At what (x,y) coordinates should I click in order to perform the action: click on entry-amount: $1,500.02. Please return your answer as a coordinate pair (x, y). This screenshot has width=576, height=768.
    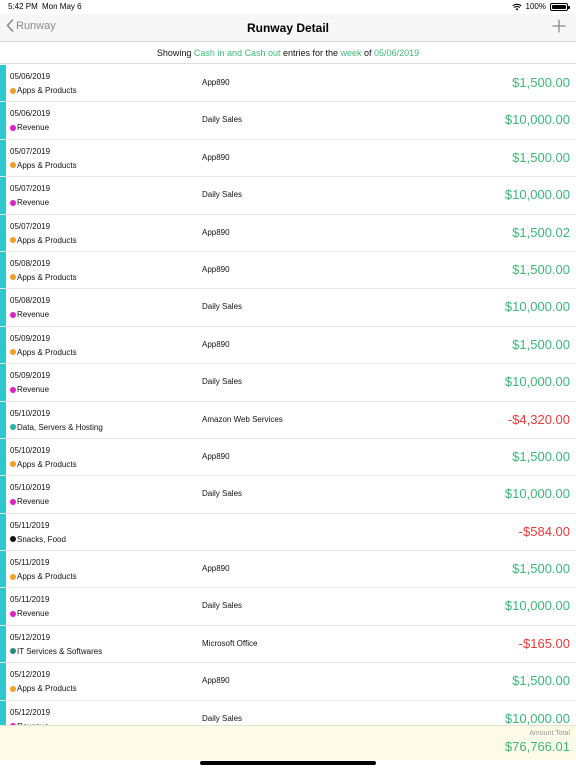
    Looking at the image, I should click on (541, 232).